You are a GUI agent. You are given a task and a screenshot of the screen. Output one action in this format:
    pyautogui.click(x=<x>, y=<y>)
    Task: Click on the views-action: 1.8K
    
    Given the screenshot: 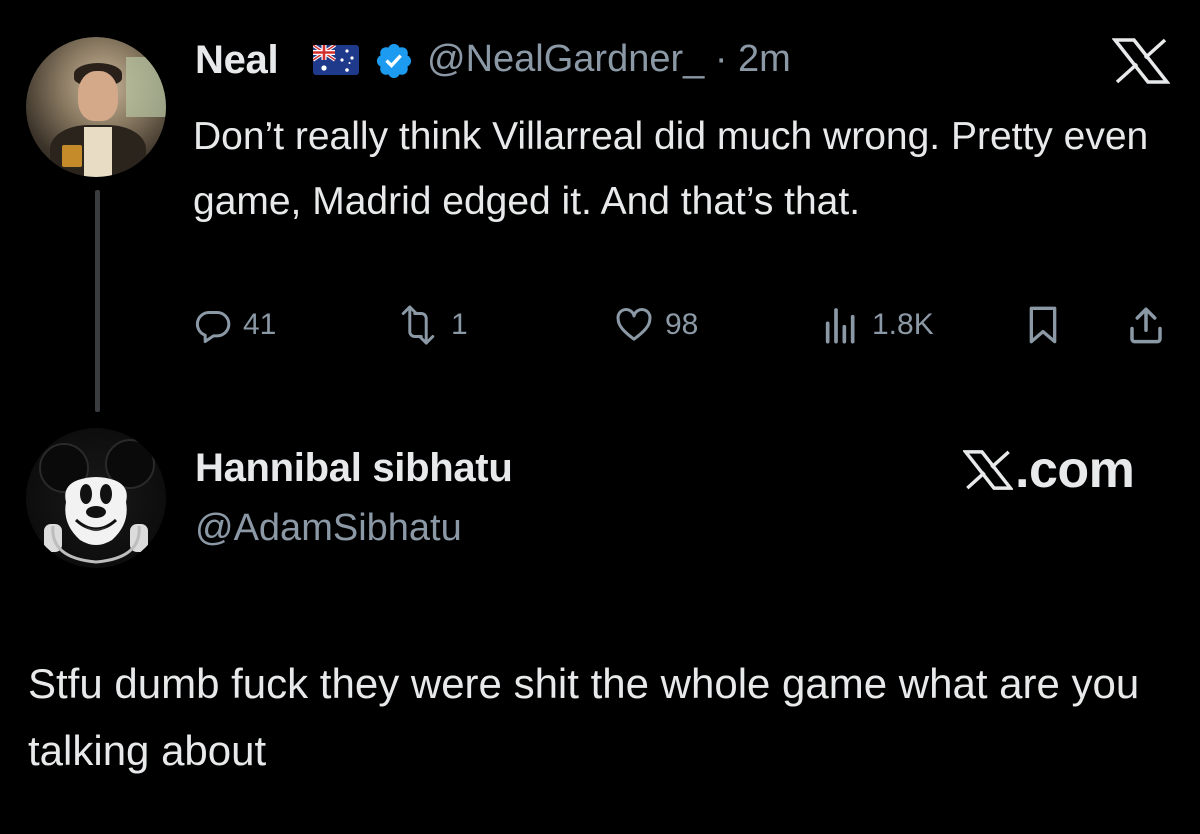 What is the action you would take?
    pyautogui.click(x=877, y=325)
    